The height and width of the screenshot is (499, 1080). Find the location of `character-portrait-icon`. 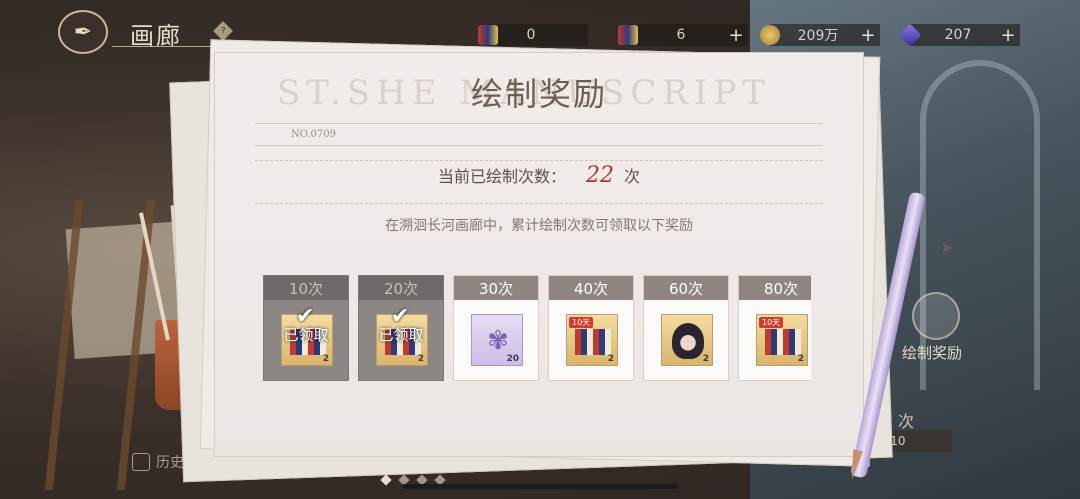

character-portrait-icon is located at coordinates (688, 341).